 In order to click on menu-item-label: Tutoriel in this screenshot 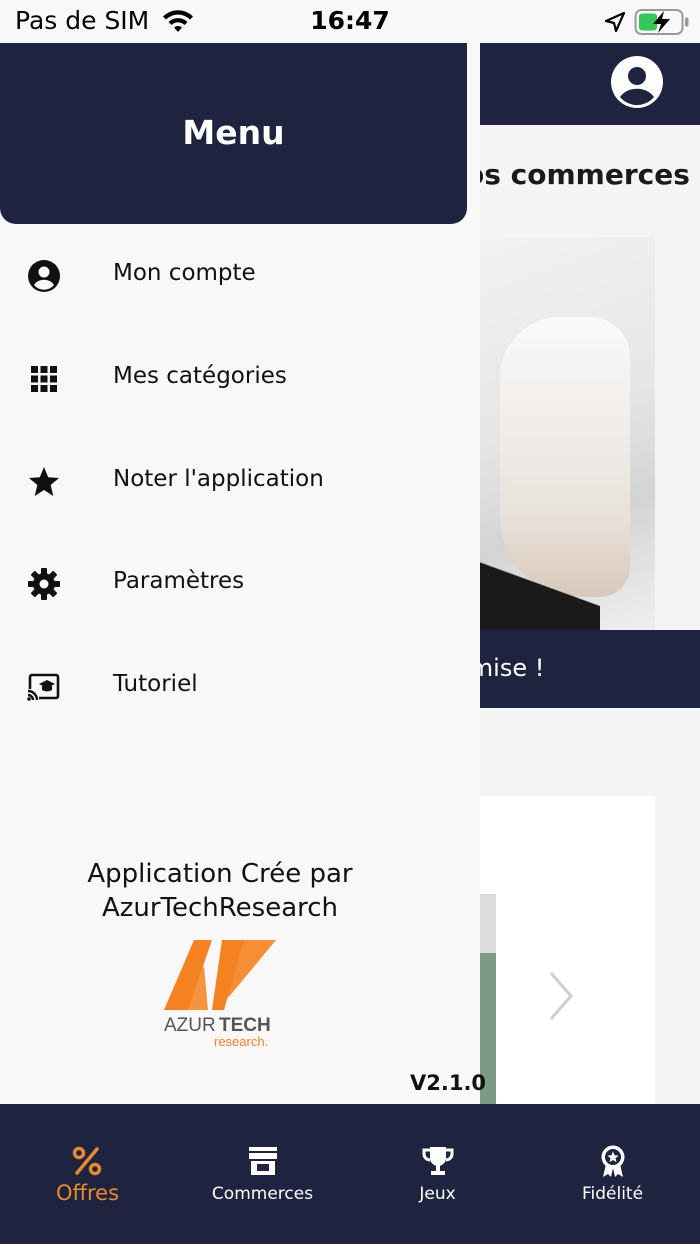, I will do `click(155, 684)`.